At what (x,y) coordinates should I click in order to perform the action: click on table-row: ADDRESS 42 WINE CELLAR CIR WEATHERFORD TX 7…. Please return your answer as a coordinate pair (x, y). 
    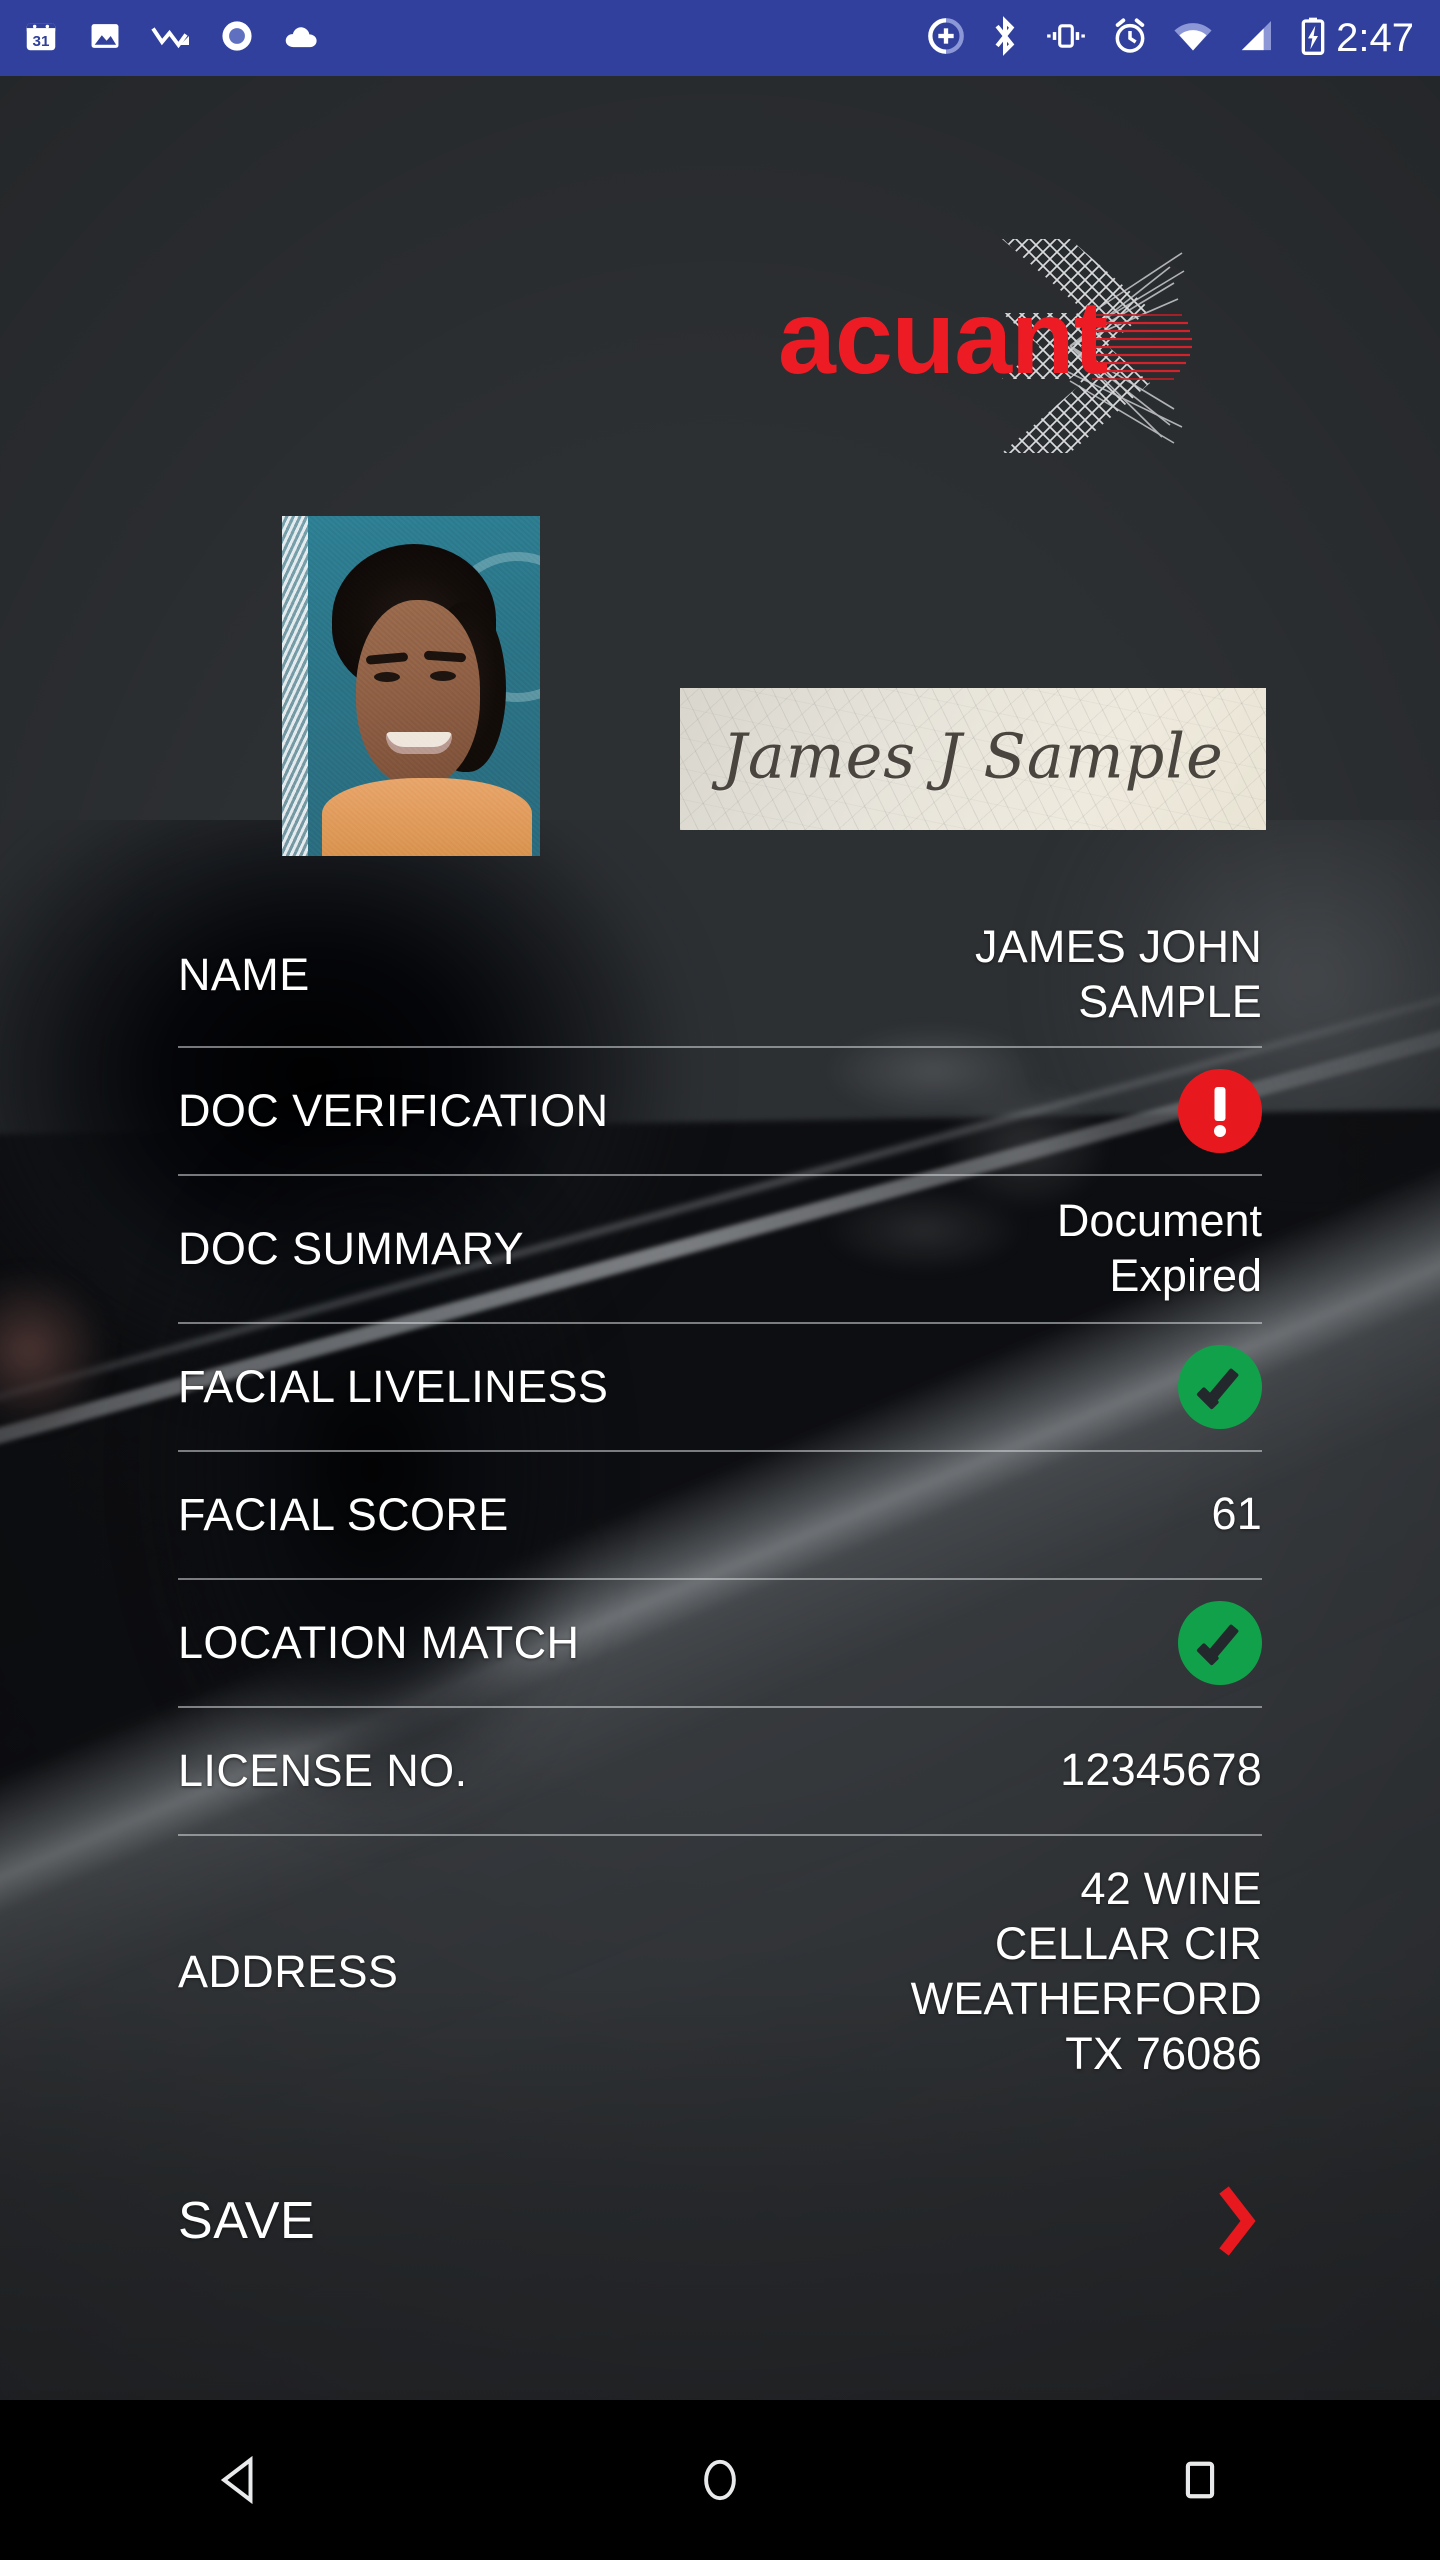
    Looking at the image, I should click on (720, 1972).